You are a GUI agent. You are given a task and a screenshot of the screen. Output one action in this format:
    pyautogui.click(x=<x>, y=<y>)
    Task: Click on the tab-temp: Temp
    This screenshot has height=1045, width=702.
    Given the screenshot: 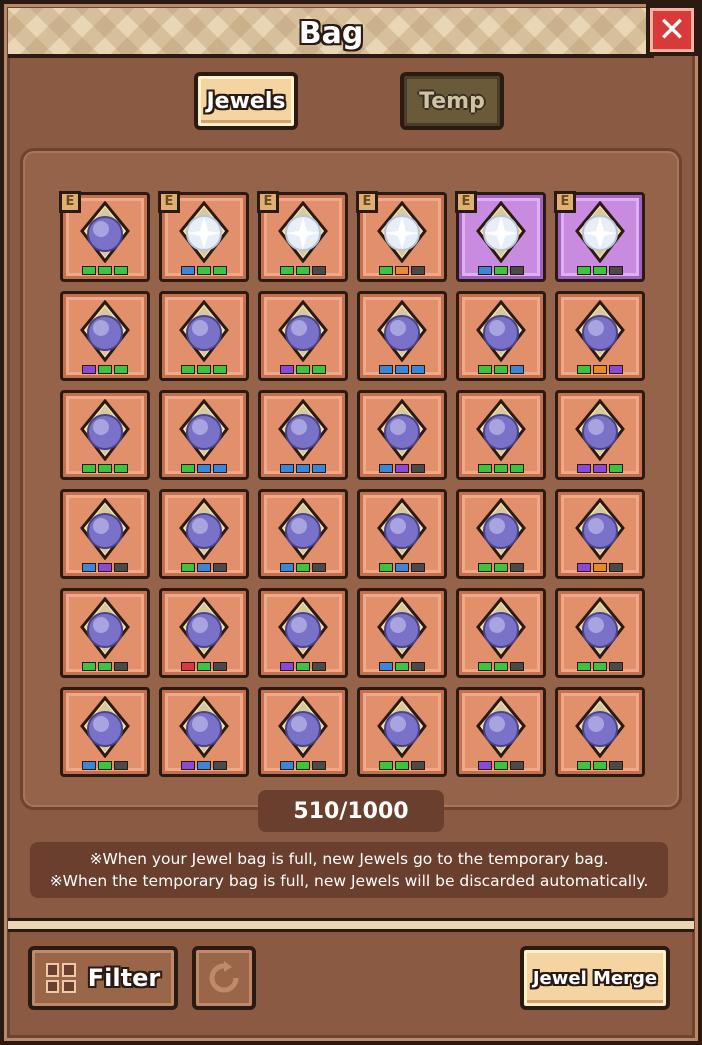 What is the action you would take?
    pyautogui.click(x=452, y=101)
    